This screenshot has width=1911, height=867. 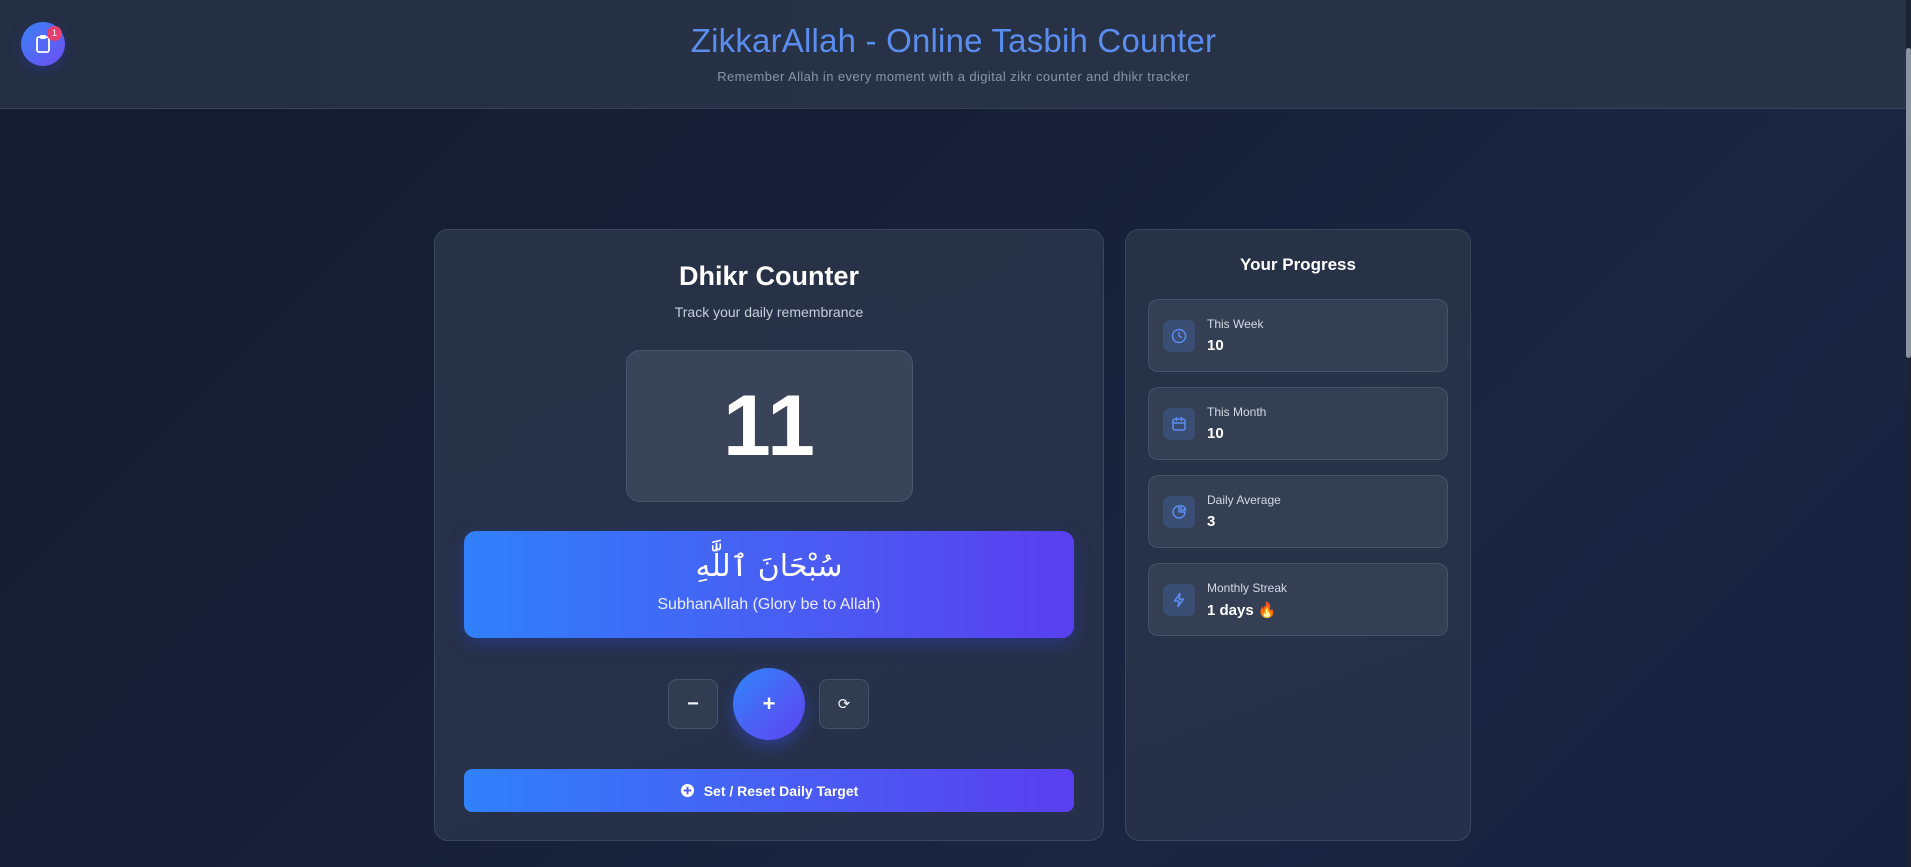 I want to click on set-daily-target-button: Set / Reset Daily Target, so click(x=769, y=790).